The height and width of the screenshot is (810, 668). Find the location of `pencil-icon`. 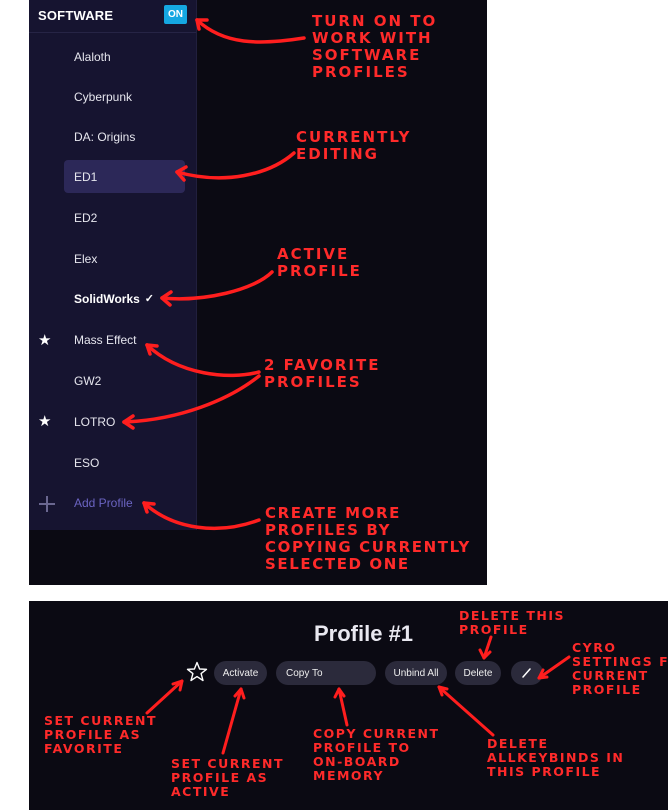

pencil-icon is located at coordinates (526, 673).